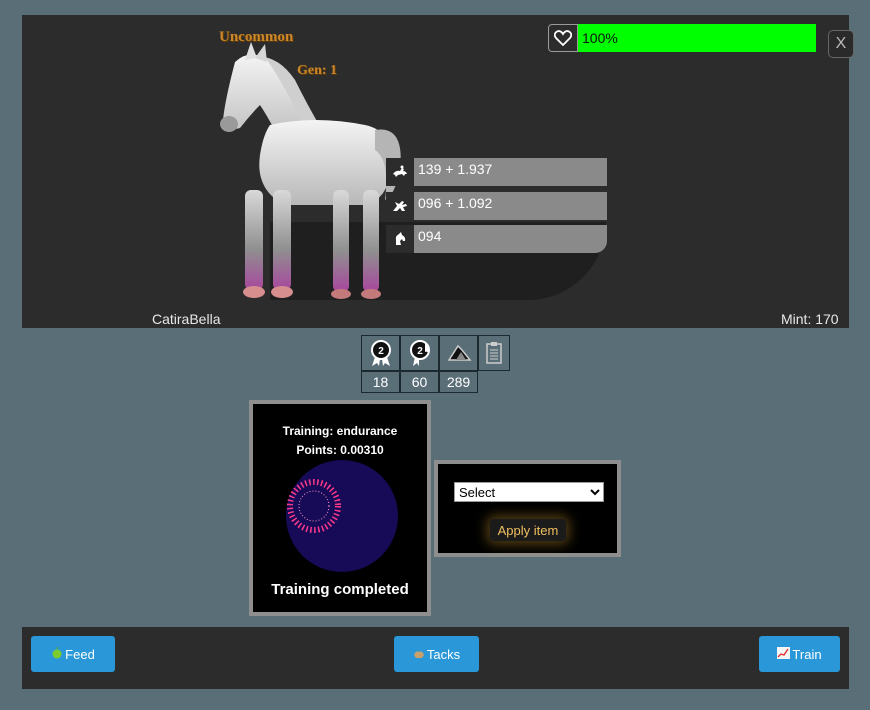  I want to click on feed-label: Feed, so click(80, 654).